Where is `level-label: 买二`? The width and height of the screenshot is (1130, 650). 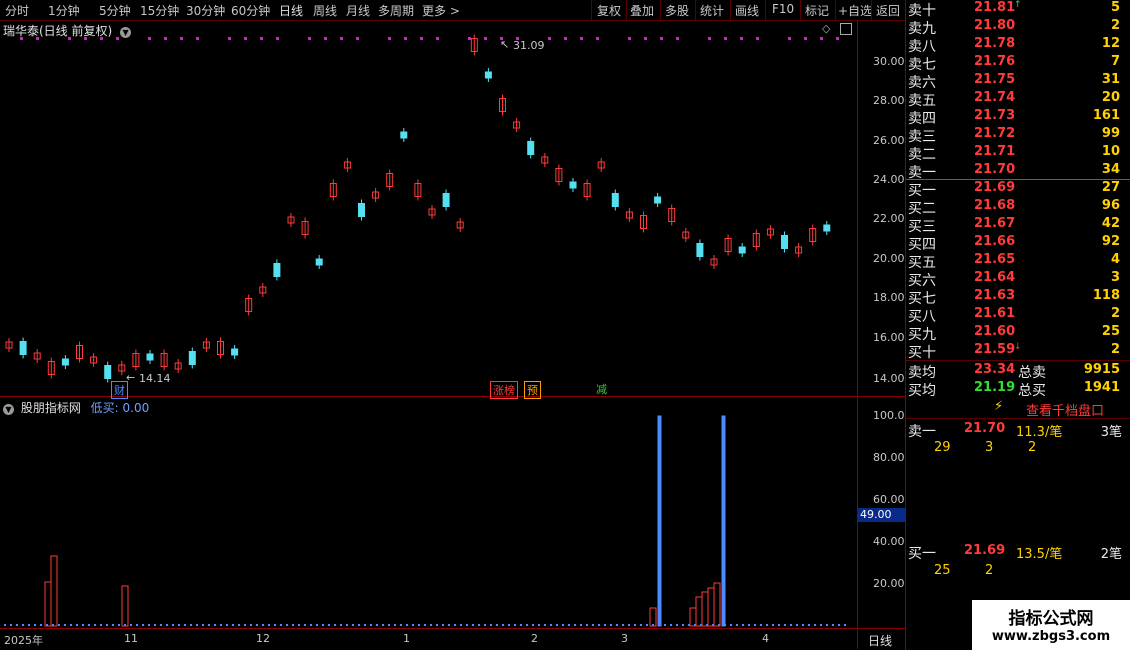 level-label: 买二 is located at coordinates (922, 209).